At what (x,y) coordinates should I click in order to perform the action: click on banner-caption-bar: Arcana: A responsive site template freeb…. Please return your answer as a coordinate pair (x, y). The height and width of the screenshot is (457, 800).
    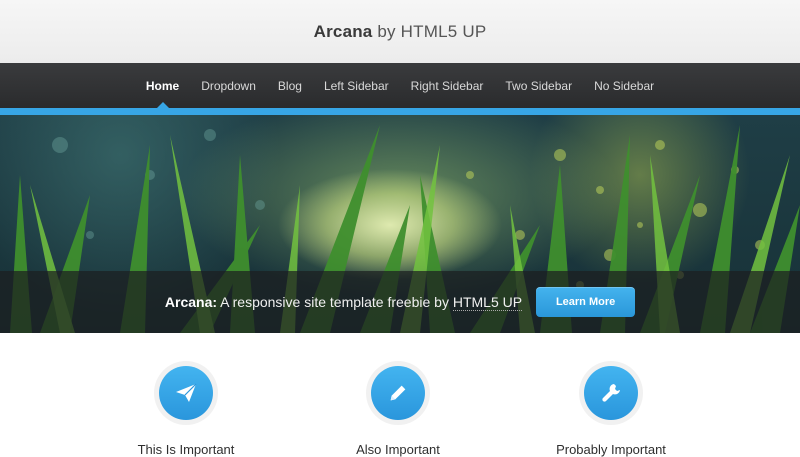
    Looking at the image, I should click on (400, 302).